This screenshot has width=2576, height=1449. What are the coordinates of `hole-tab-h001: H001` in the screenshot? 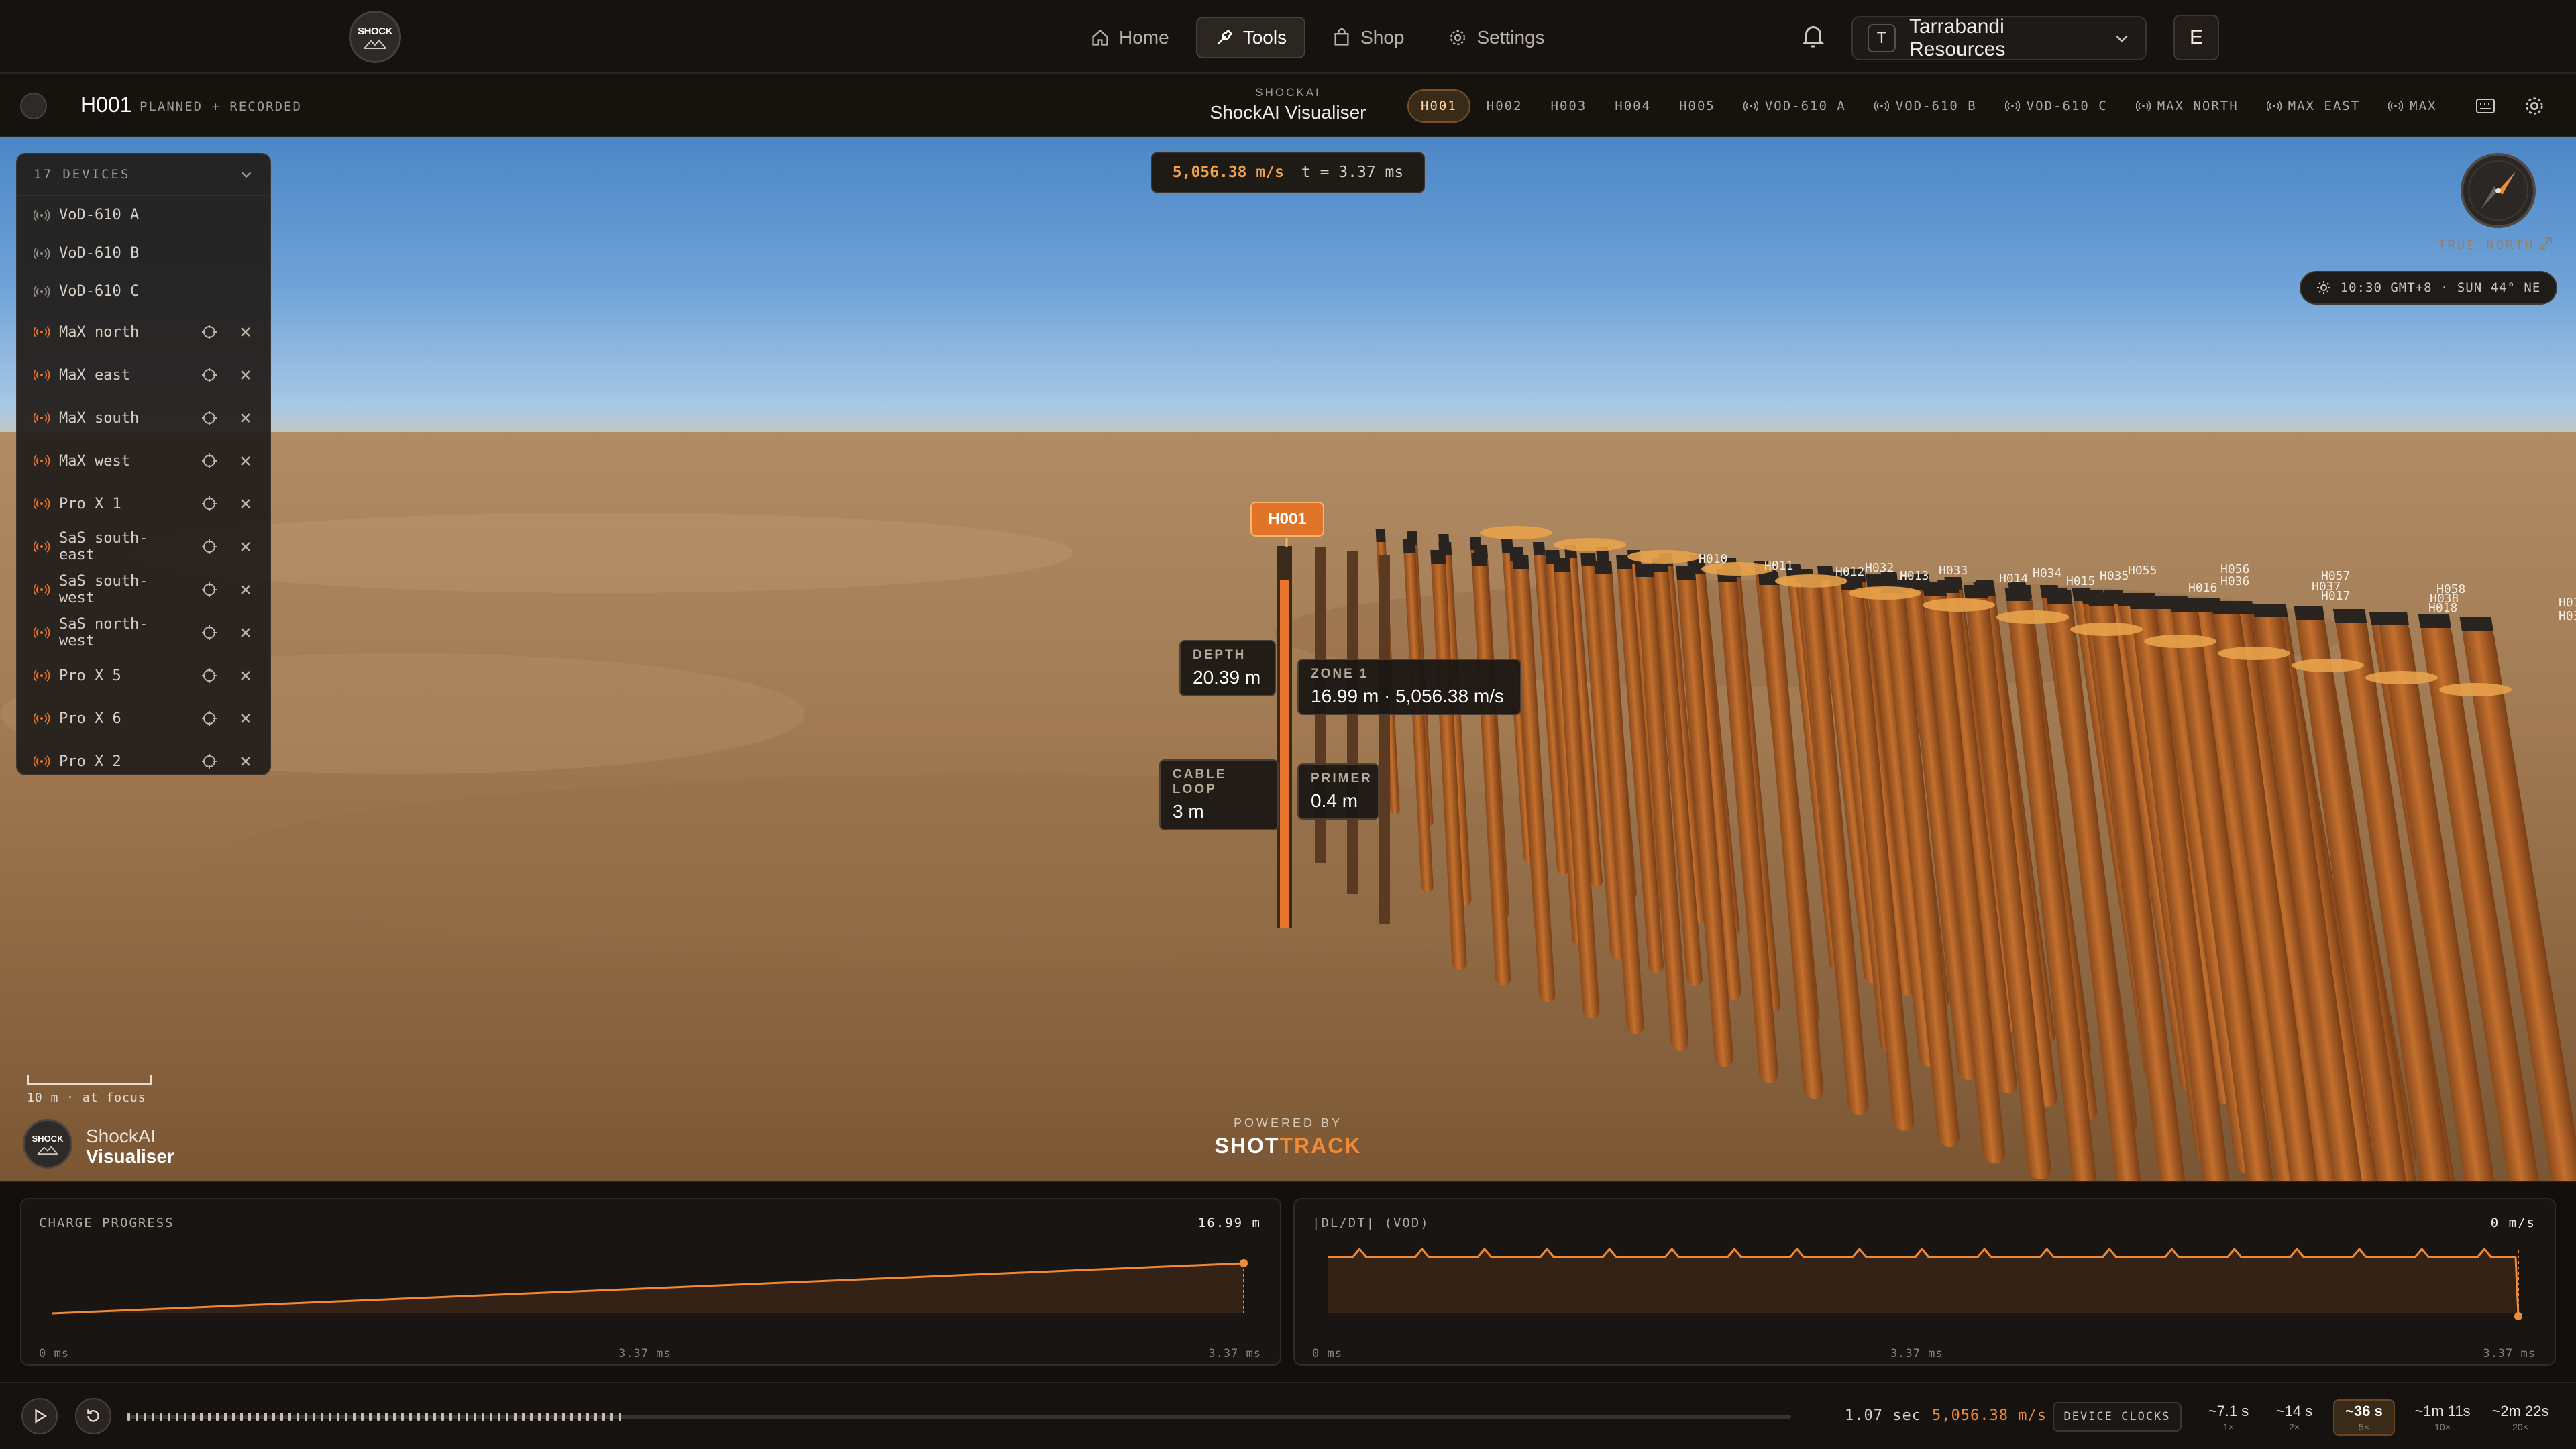 It's located at (1438, 106).